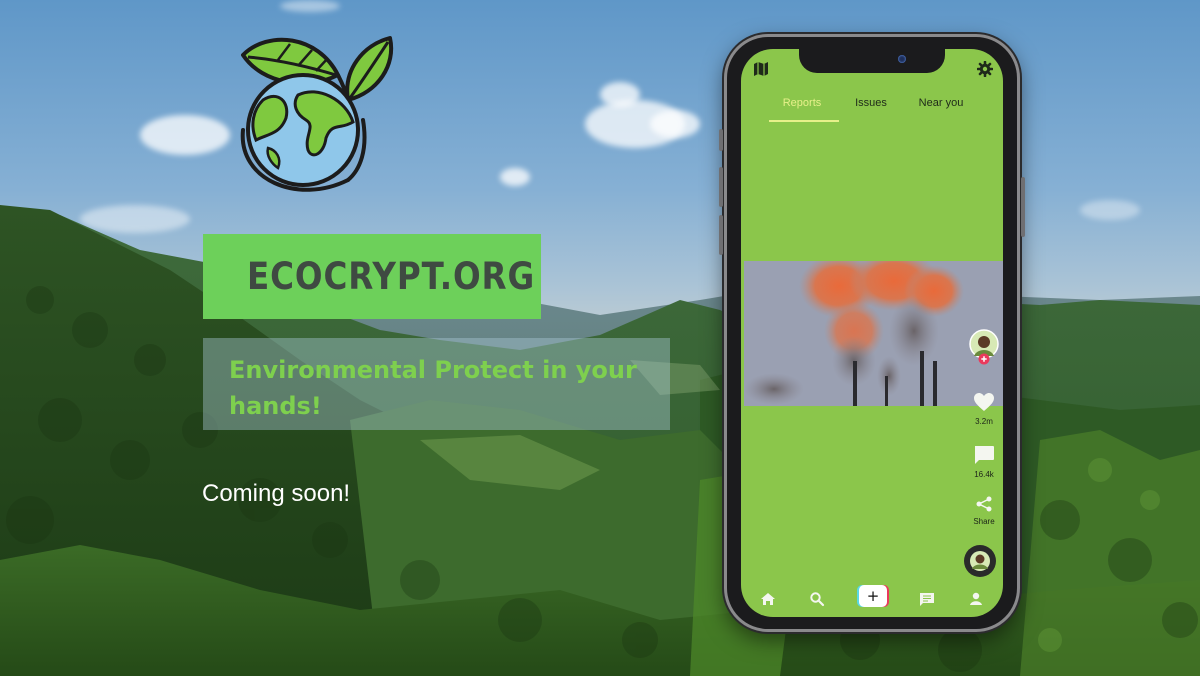 Image resolution: width=1200 pixels, height=676 pixels. What do you see at coordinates (768, 599) in the screenshot?
I see `home-icon` at bounding box center [768, 599].